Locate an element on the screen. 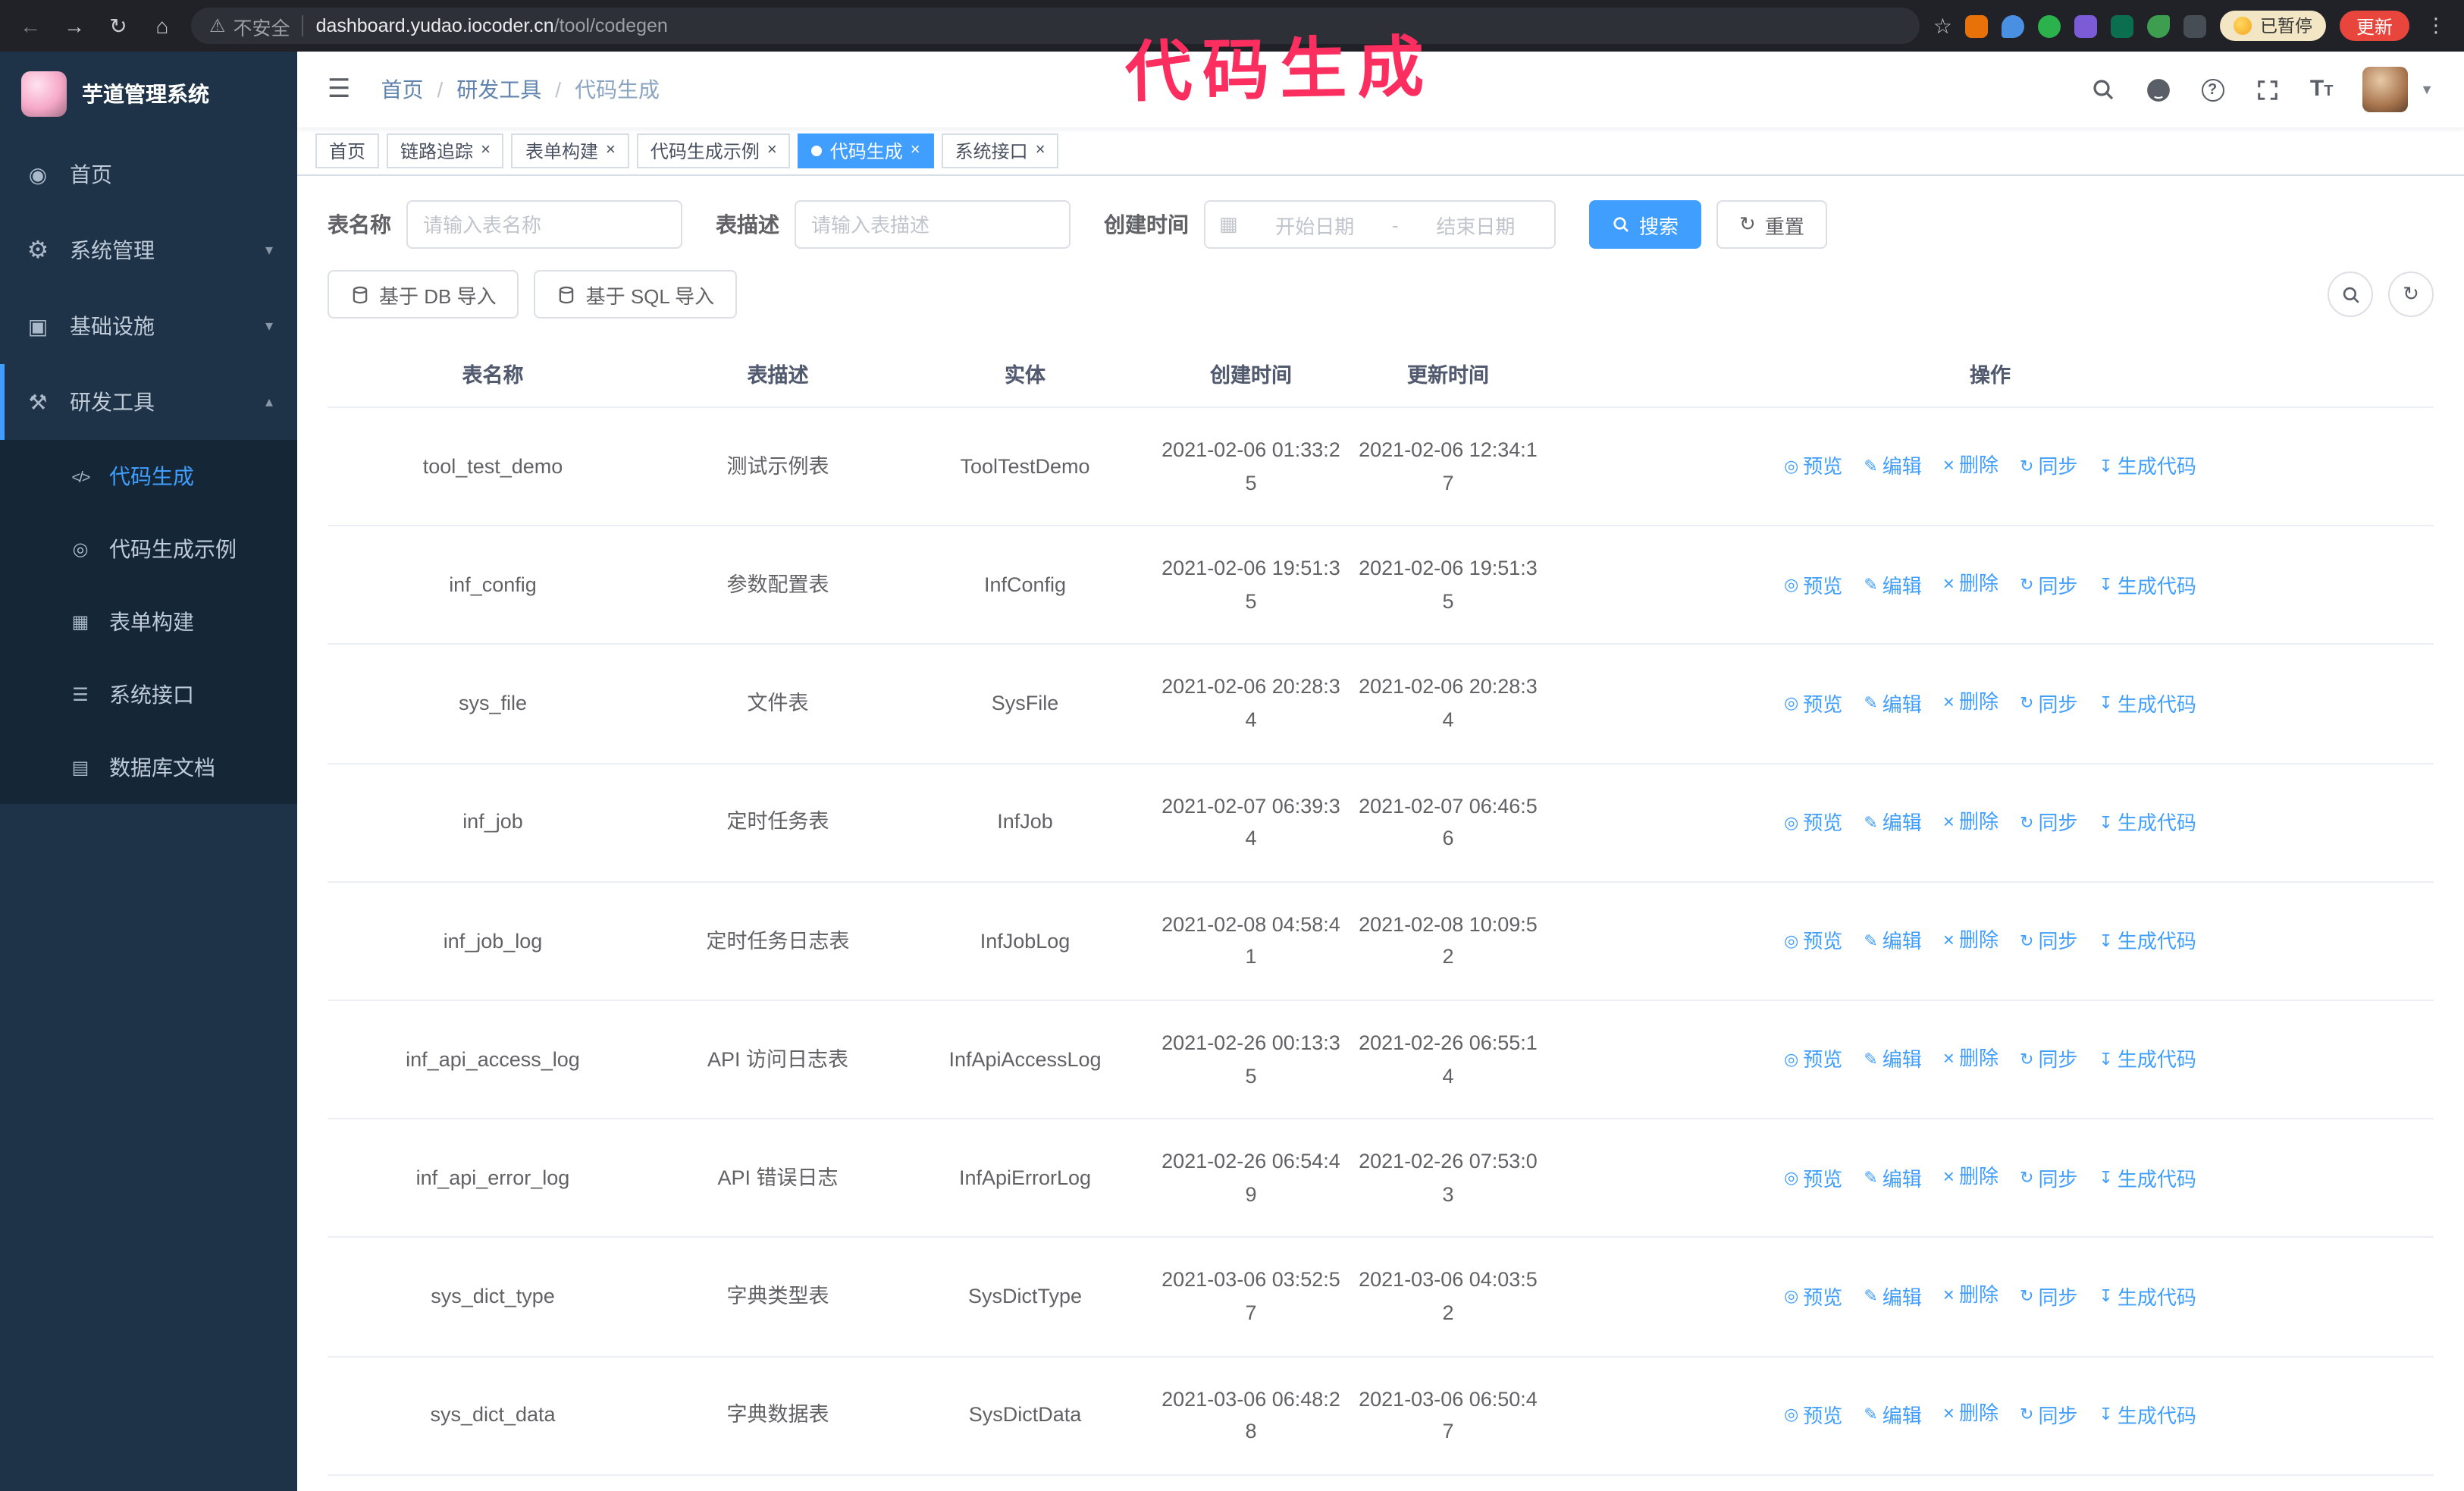 The width and height of the screenshot is (2464, 1491). sidebar-item-codegen: 代码生成 is located at coordinates (148, 476).